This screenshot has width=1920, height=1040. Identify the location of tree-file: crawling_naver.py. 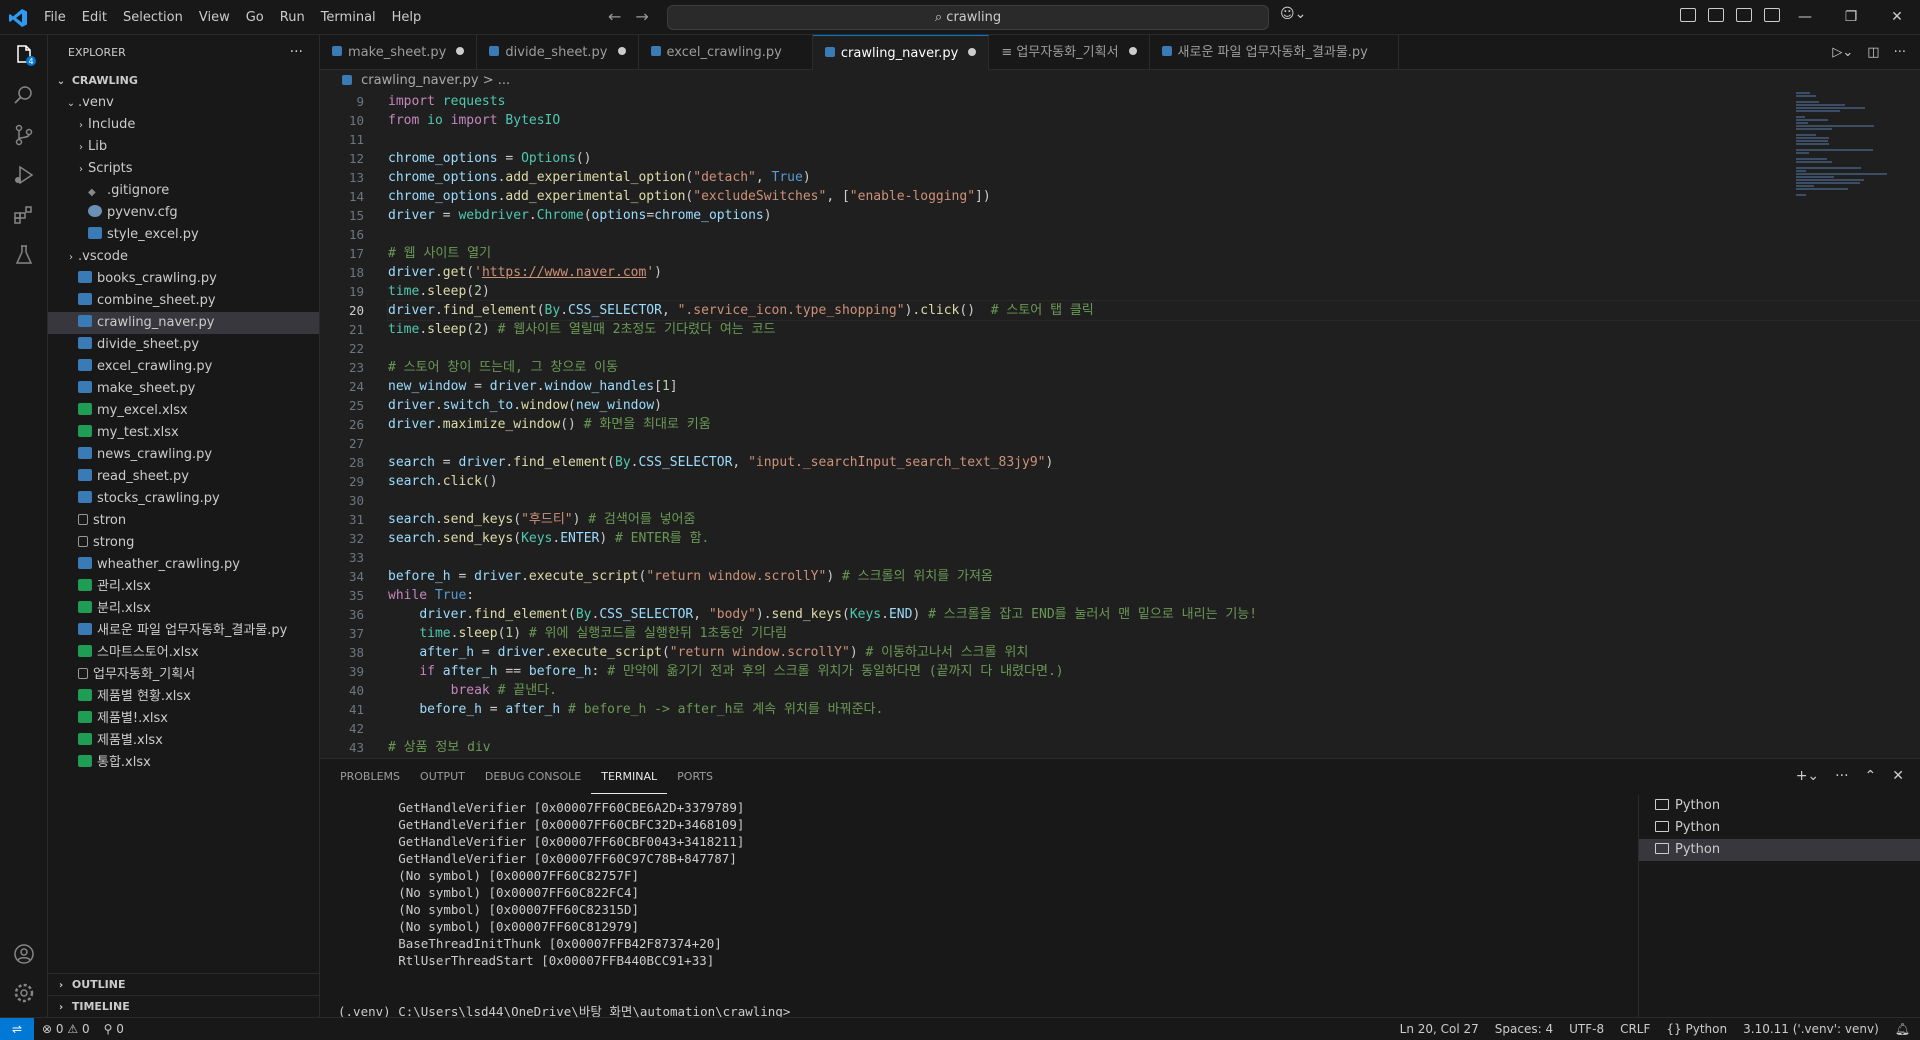
(183, 323).